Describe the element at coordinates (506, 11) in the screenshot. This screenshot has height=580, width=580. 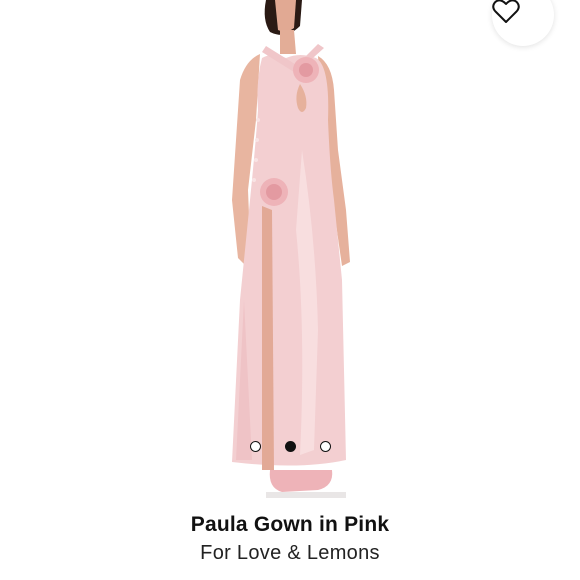
I see `heart-icon` at that location.